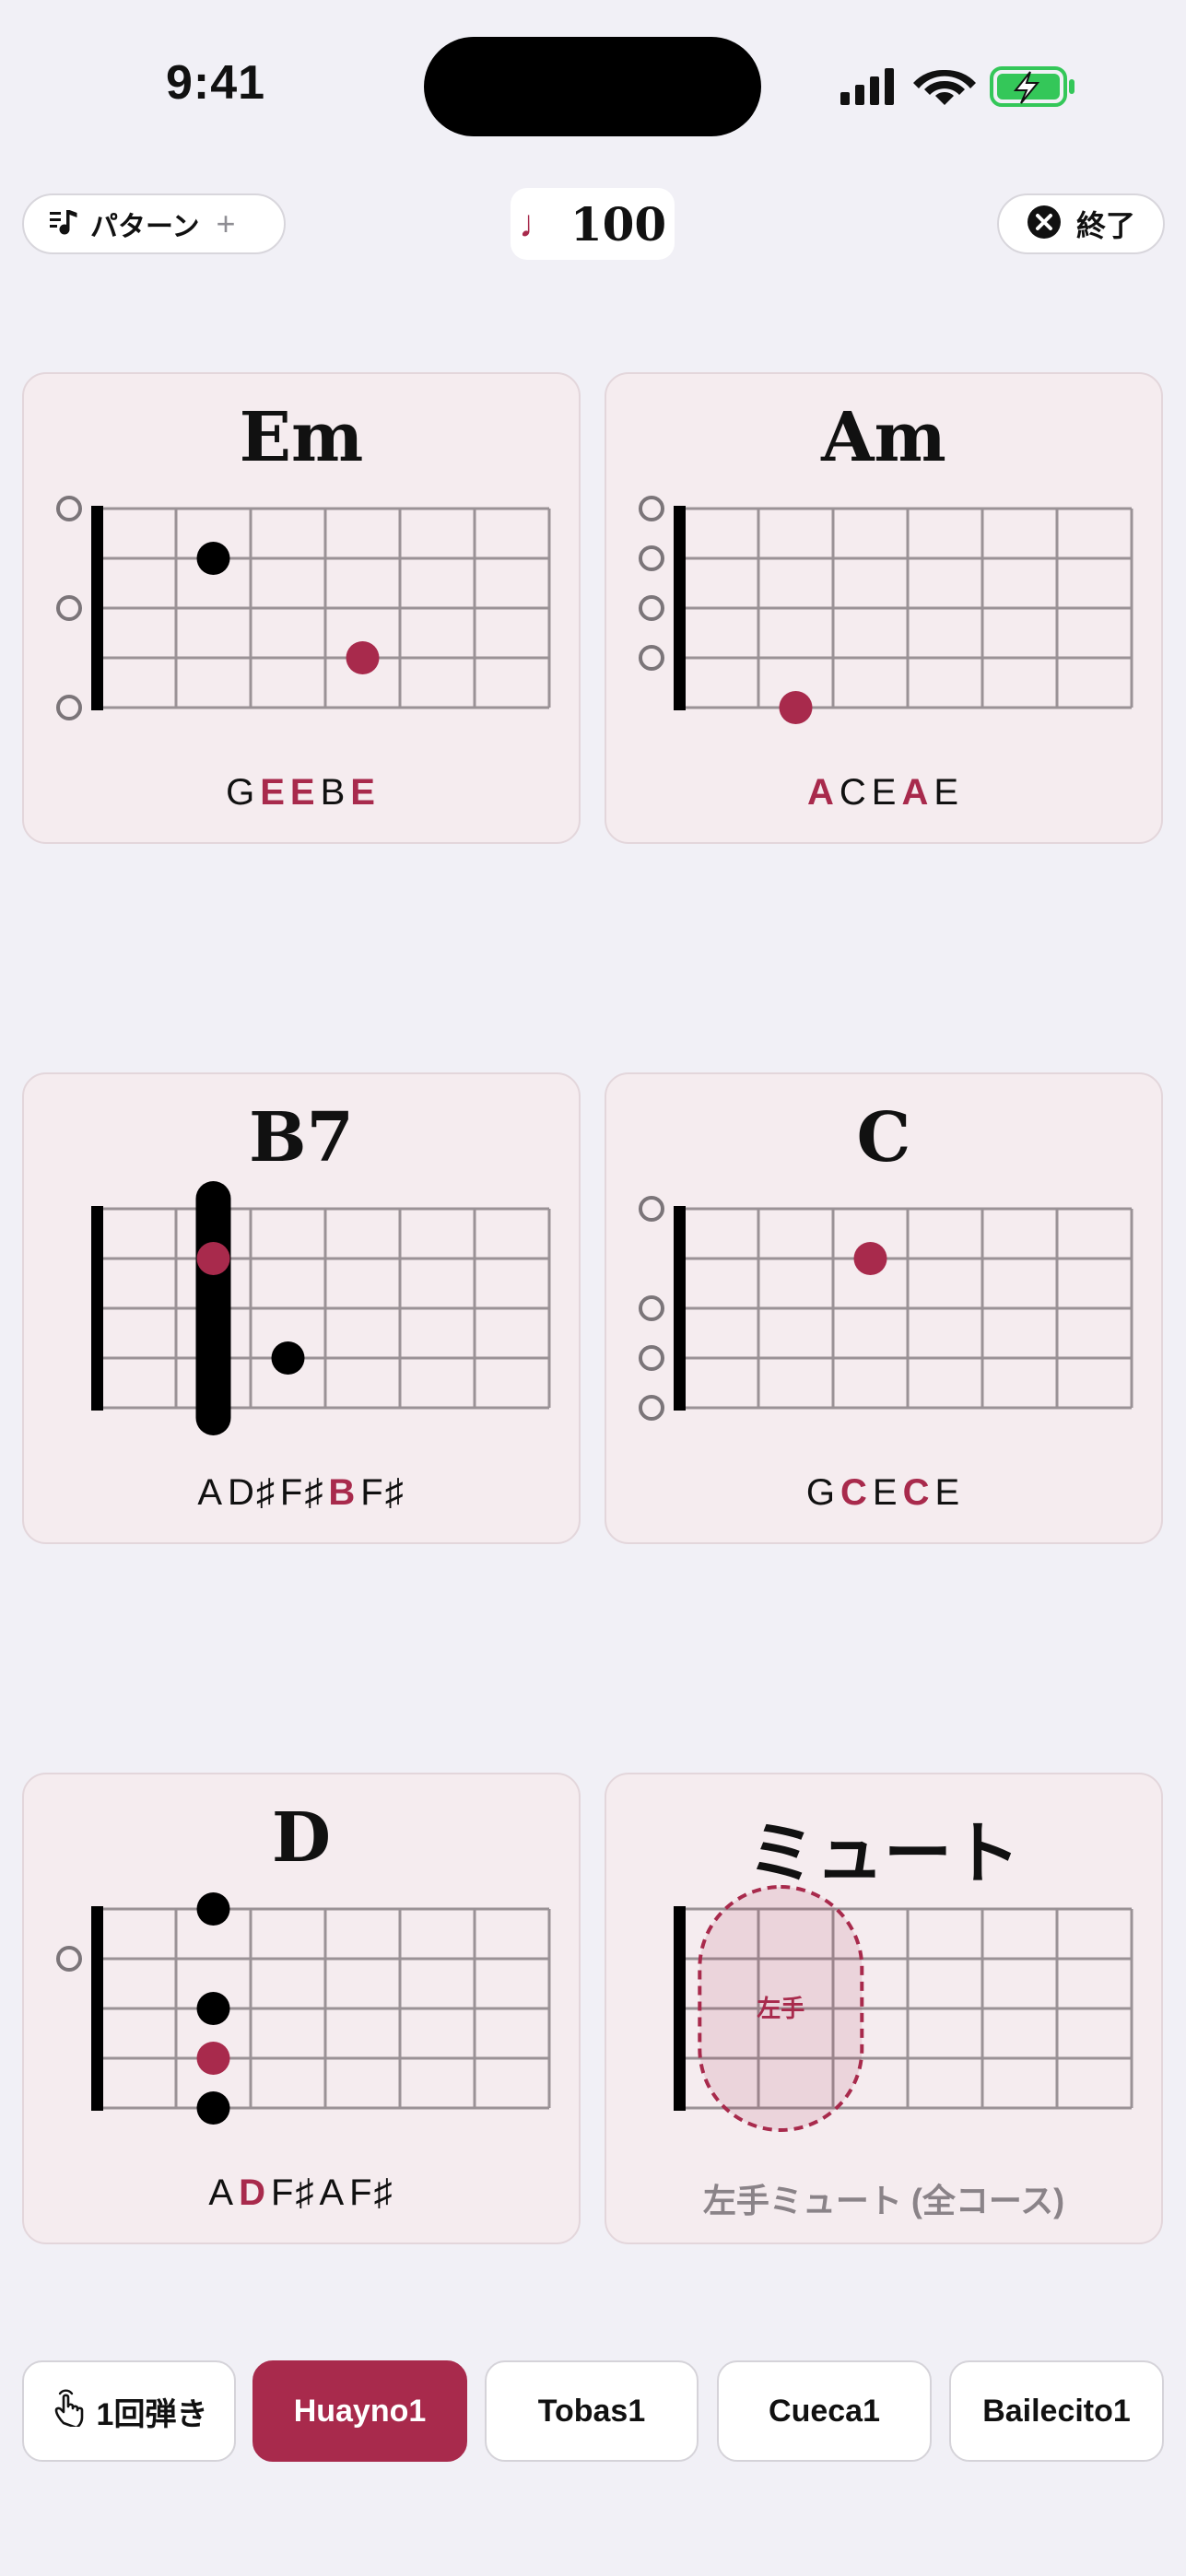 This screenshot has width=1186, height=2576. I want to click on add-icon: +, so click(226, 223).